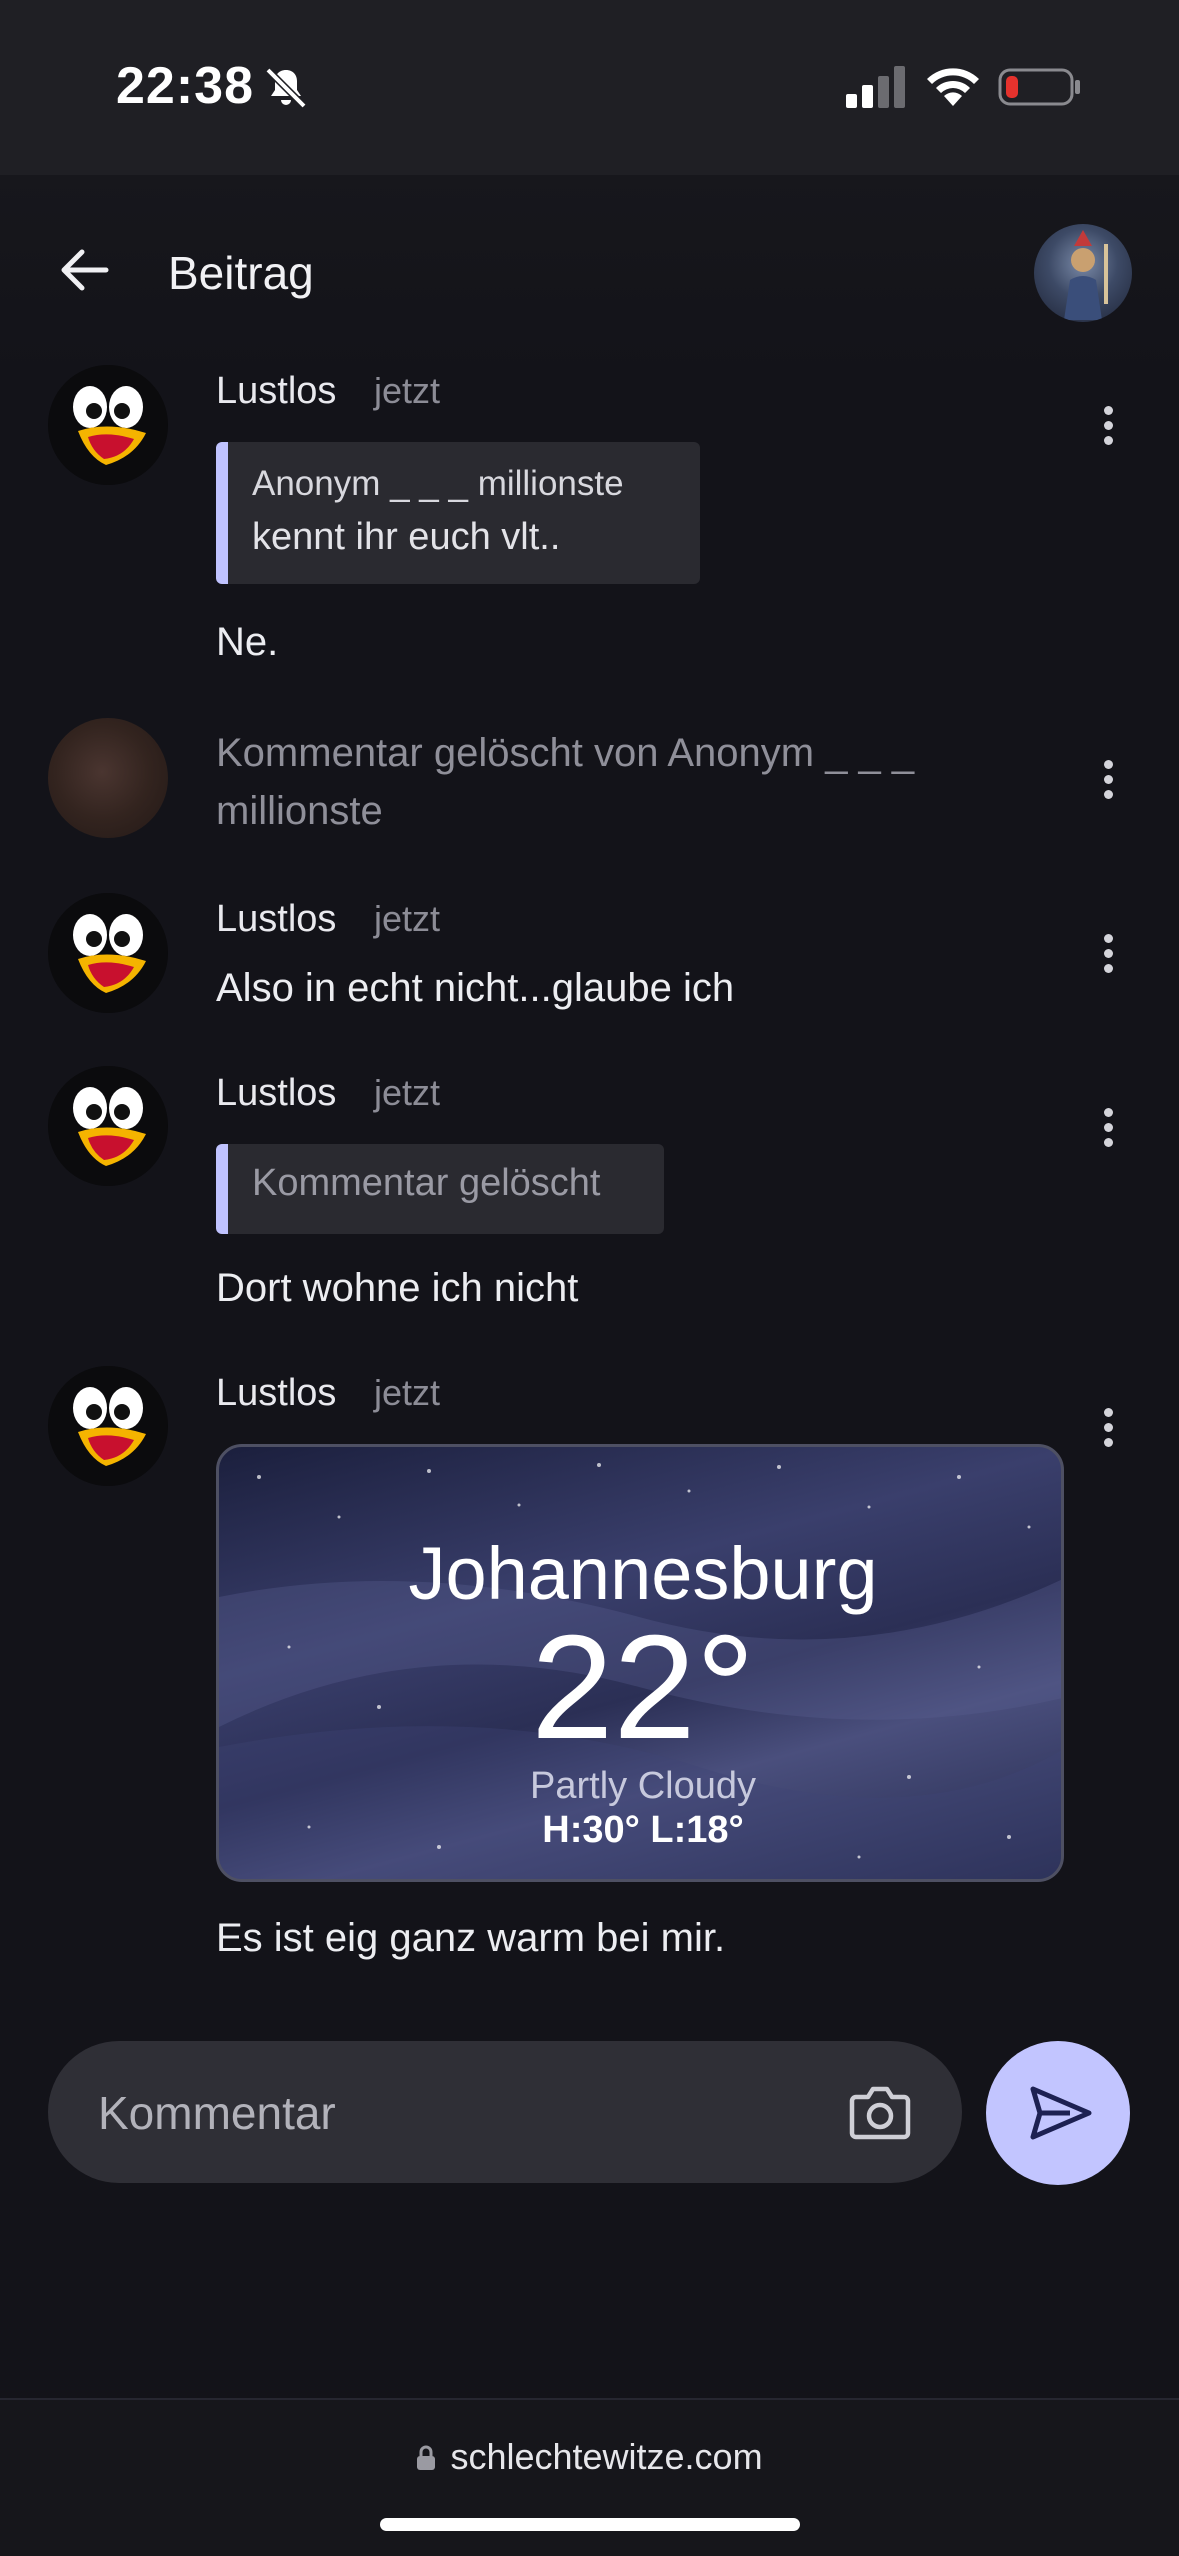 The image size is (1179, 2556). Describe the element at coordinates (643, 1687) in the screenshot. I see `weather-temperature: 22°` at that location.